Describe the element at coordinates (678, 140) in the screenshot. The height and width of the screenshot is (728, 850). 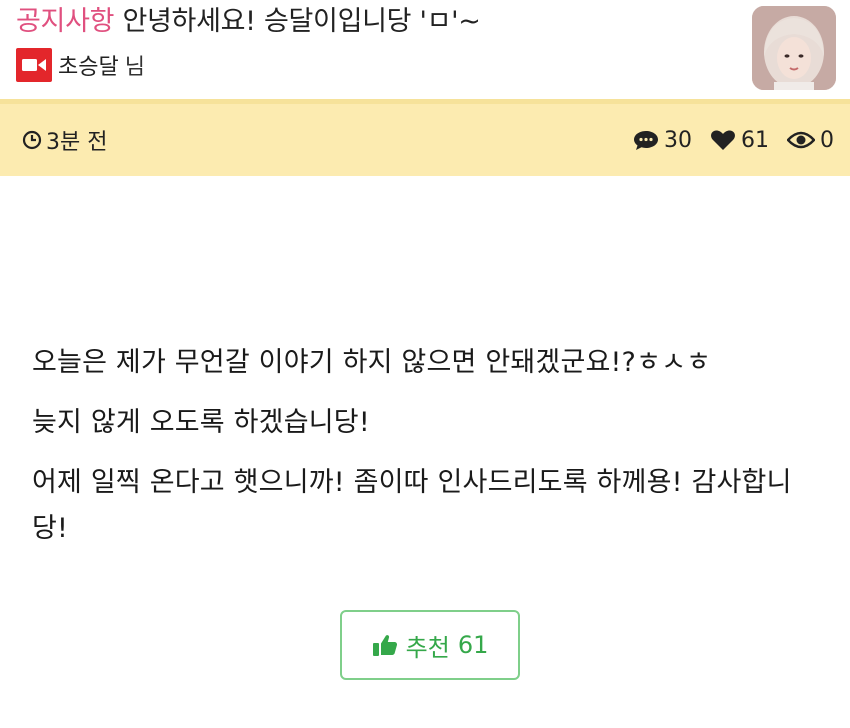
I see `comment-count-value: 30` at that location.